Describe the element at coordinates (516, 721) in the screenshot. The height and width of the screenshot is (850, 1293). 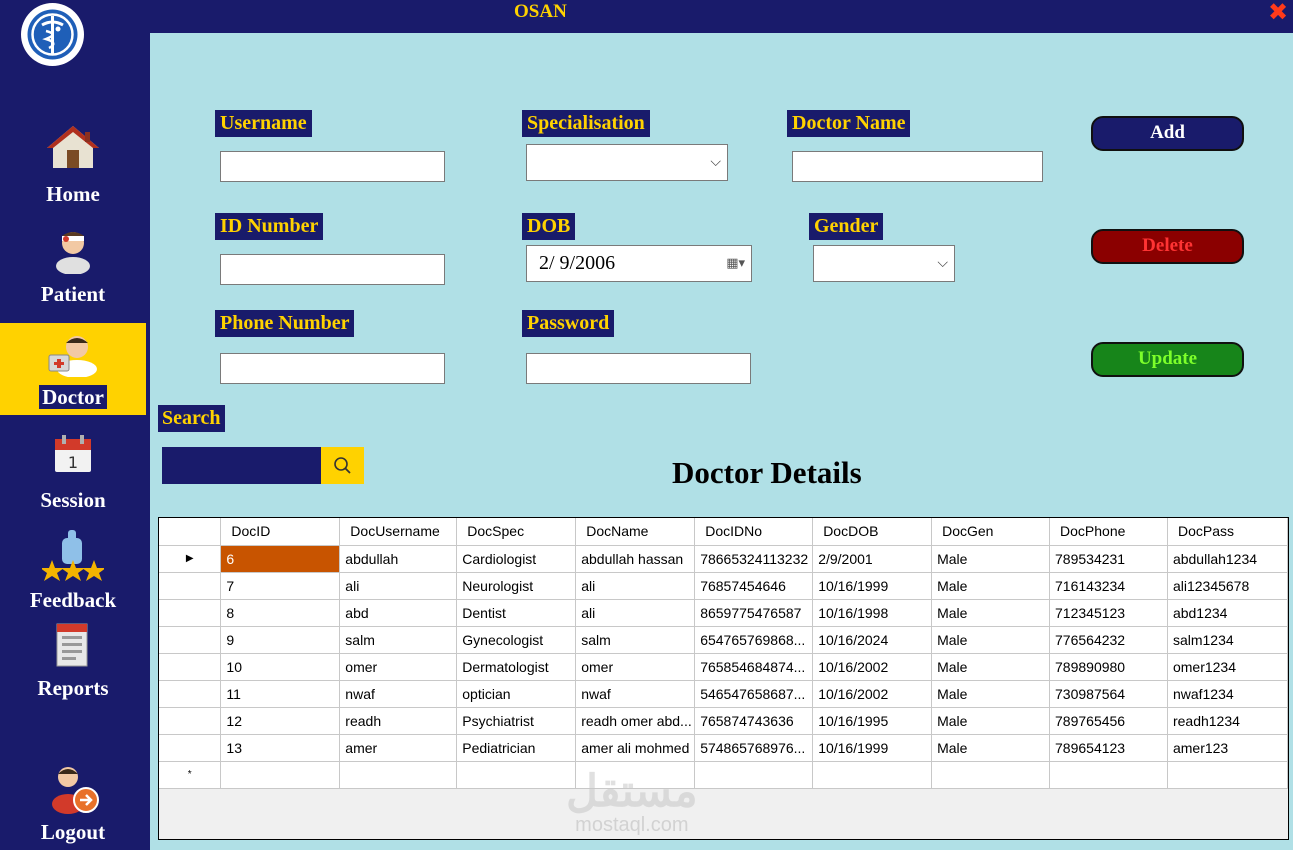
I see `table-cell: Psychiatrist` at that location.